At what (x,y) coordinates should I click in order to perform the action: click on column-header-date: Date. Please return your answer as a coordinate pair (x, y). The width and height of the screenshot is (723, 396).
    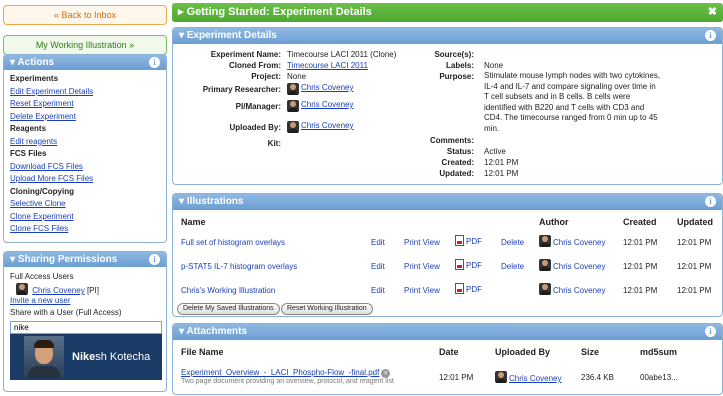
    Looking at the image, I should click on (449, 352).